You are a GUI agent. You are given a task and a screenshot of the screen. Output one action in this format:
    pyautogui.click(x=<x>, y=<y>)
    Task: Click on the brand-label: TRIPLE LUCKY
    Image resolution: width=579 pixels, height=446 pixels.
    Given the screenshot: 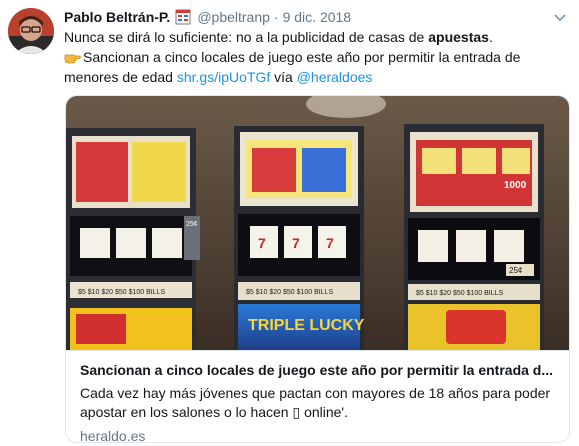 What is the action you would take?
    pyautogui.click(x=306, y=325)
    